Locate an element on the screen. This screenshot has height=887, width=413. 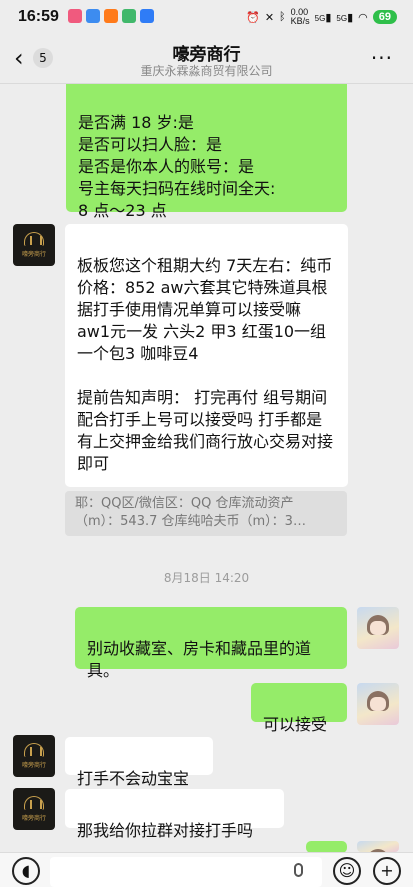
message-incoming: 那我给你拉群对接打手吗 is located at coordinates (174, 814).